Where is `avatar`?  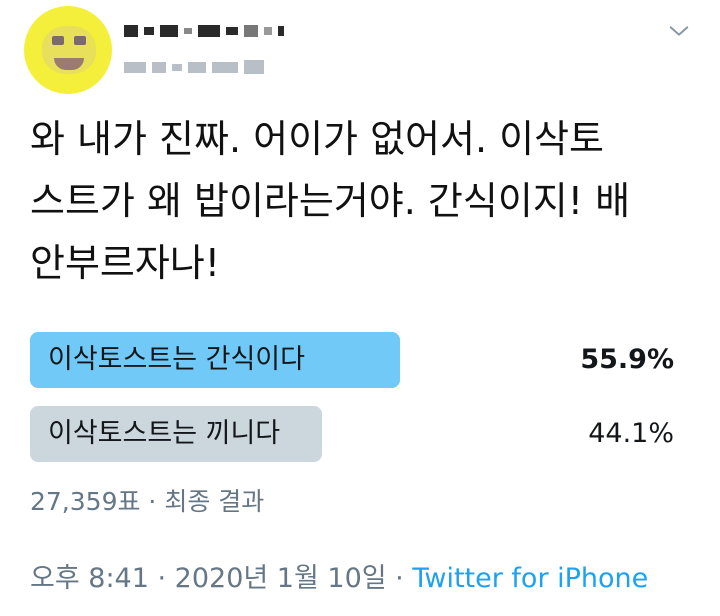 avatar is located at coordinates (68, 50).